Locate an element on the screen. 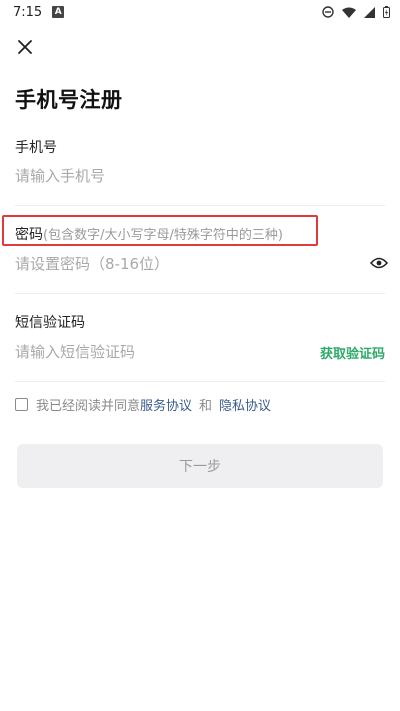 The height and width of the screenshot is (711, 400). page-title: 手机号注册 is located at coordinates (69, 100).